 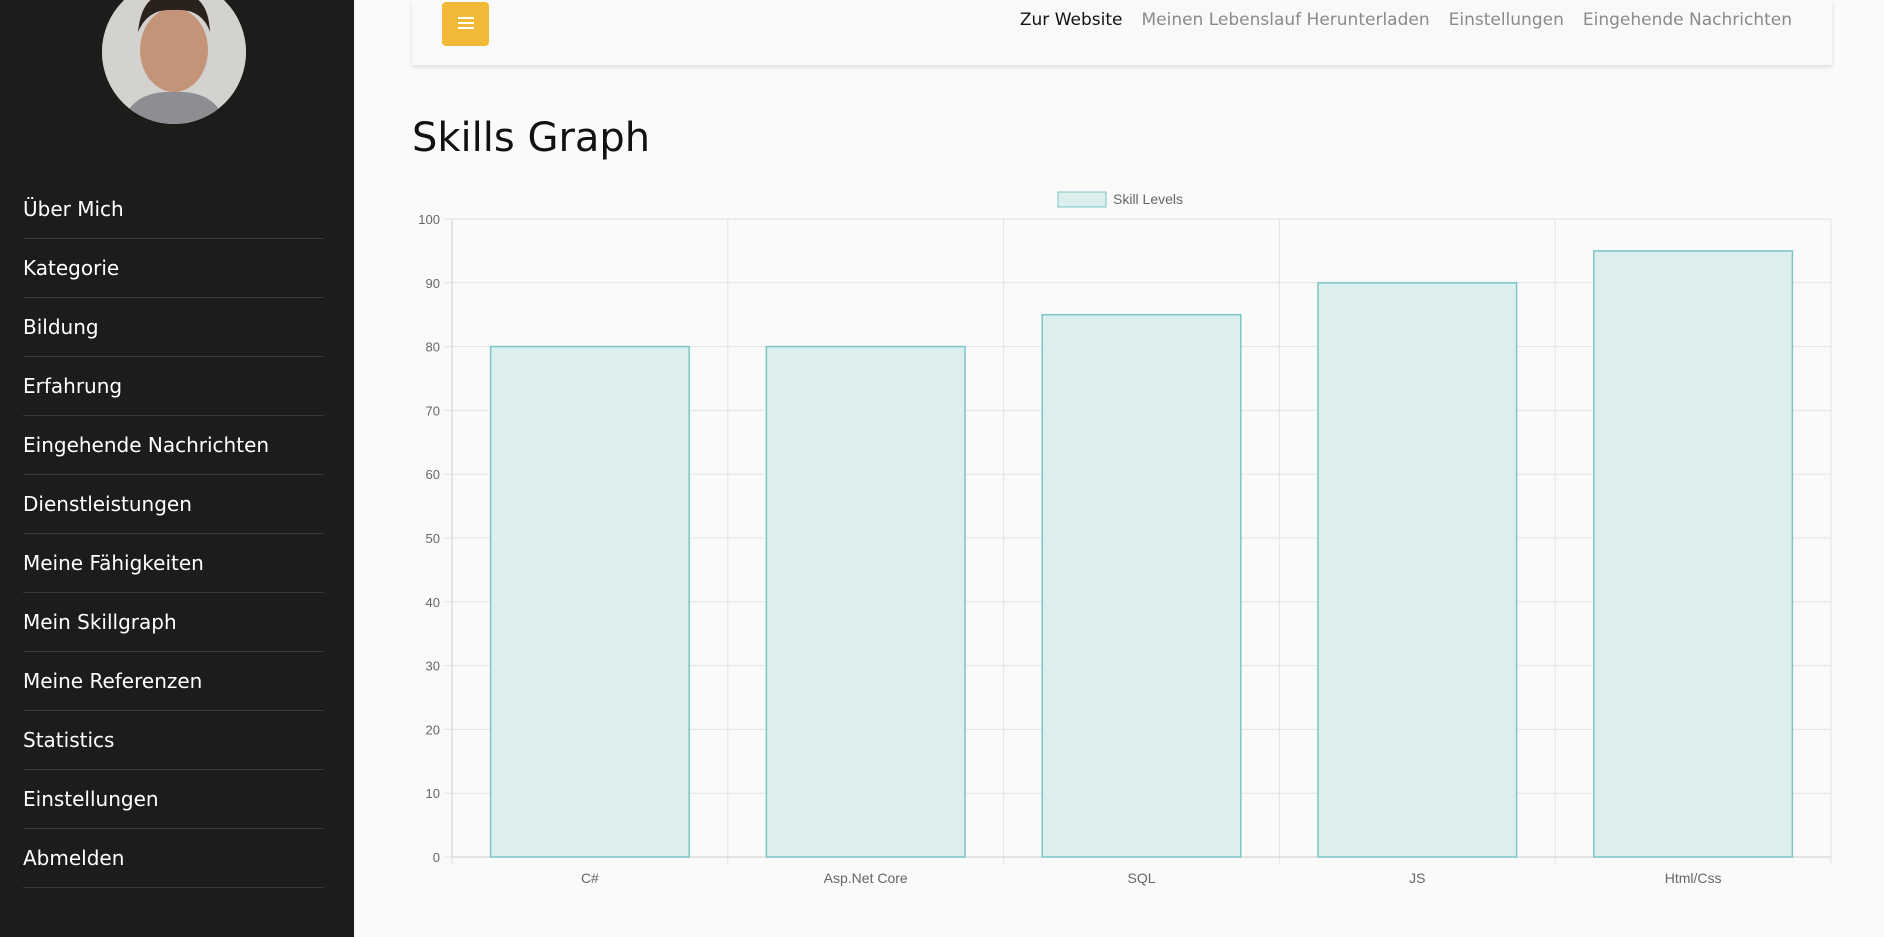 I want to click on x-tick-label: Asp.Net Core, so click(x=866, y=878).